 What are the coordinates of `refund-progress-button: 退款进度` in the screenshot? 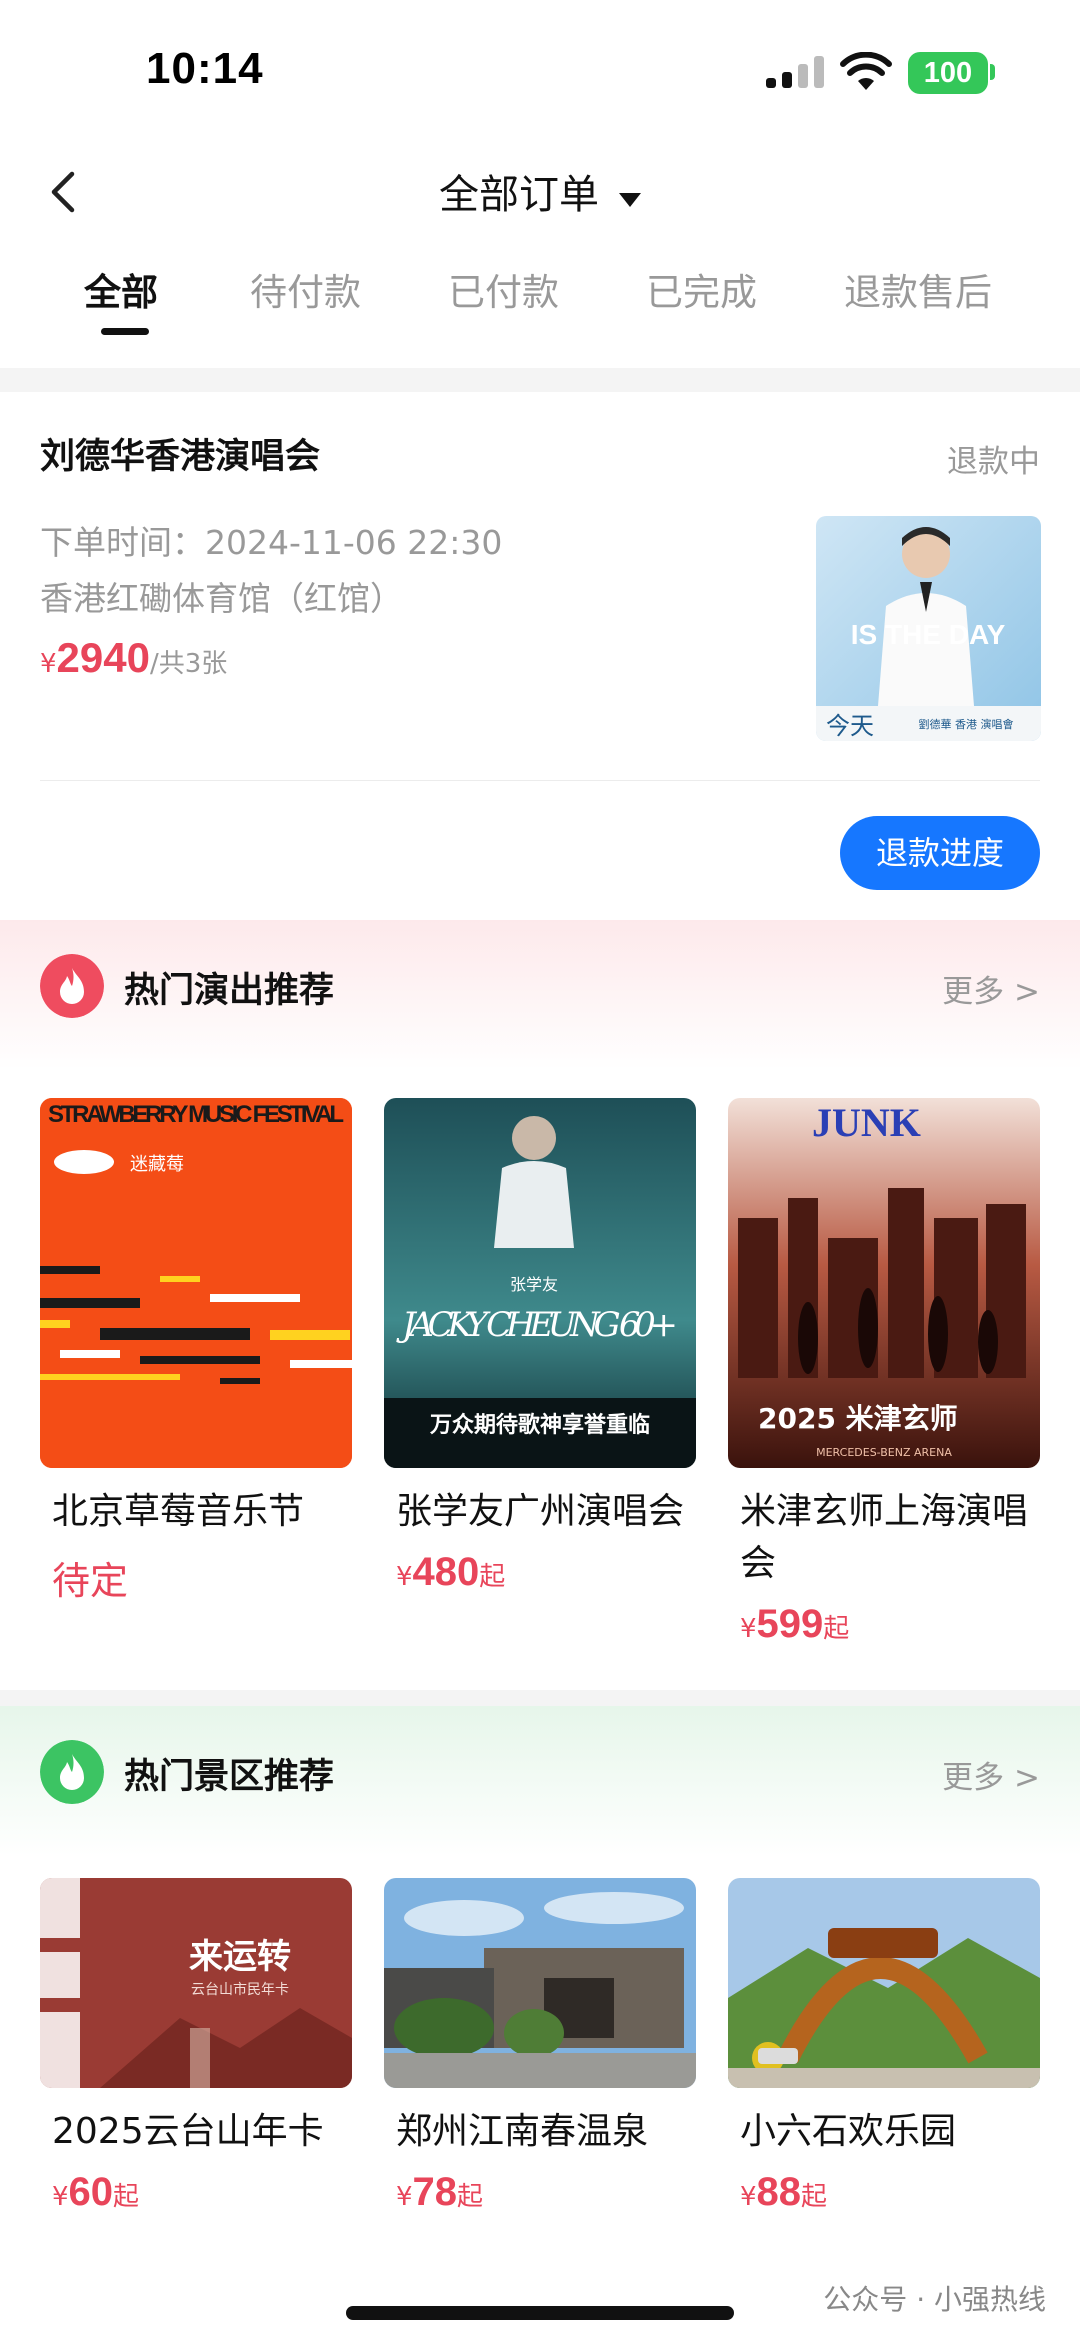 It's located at (940, 853).